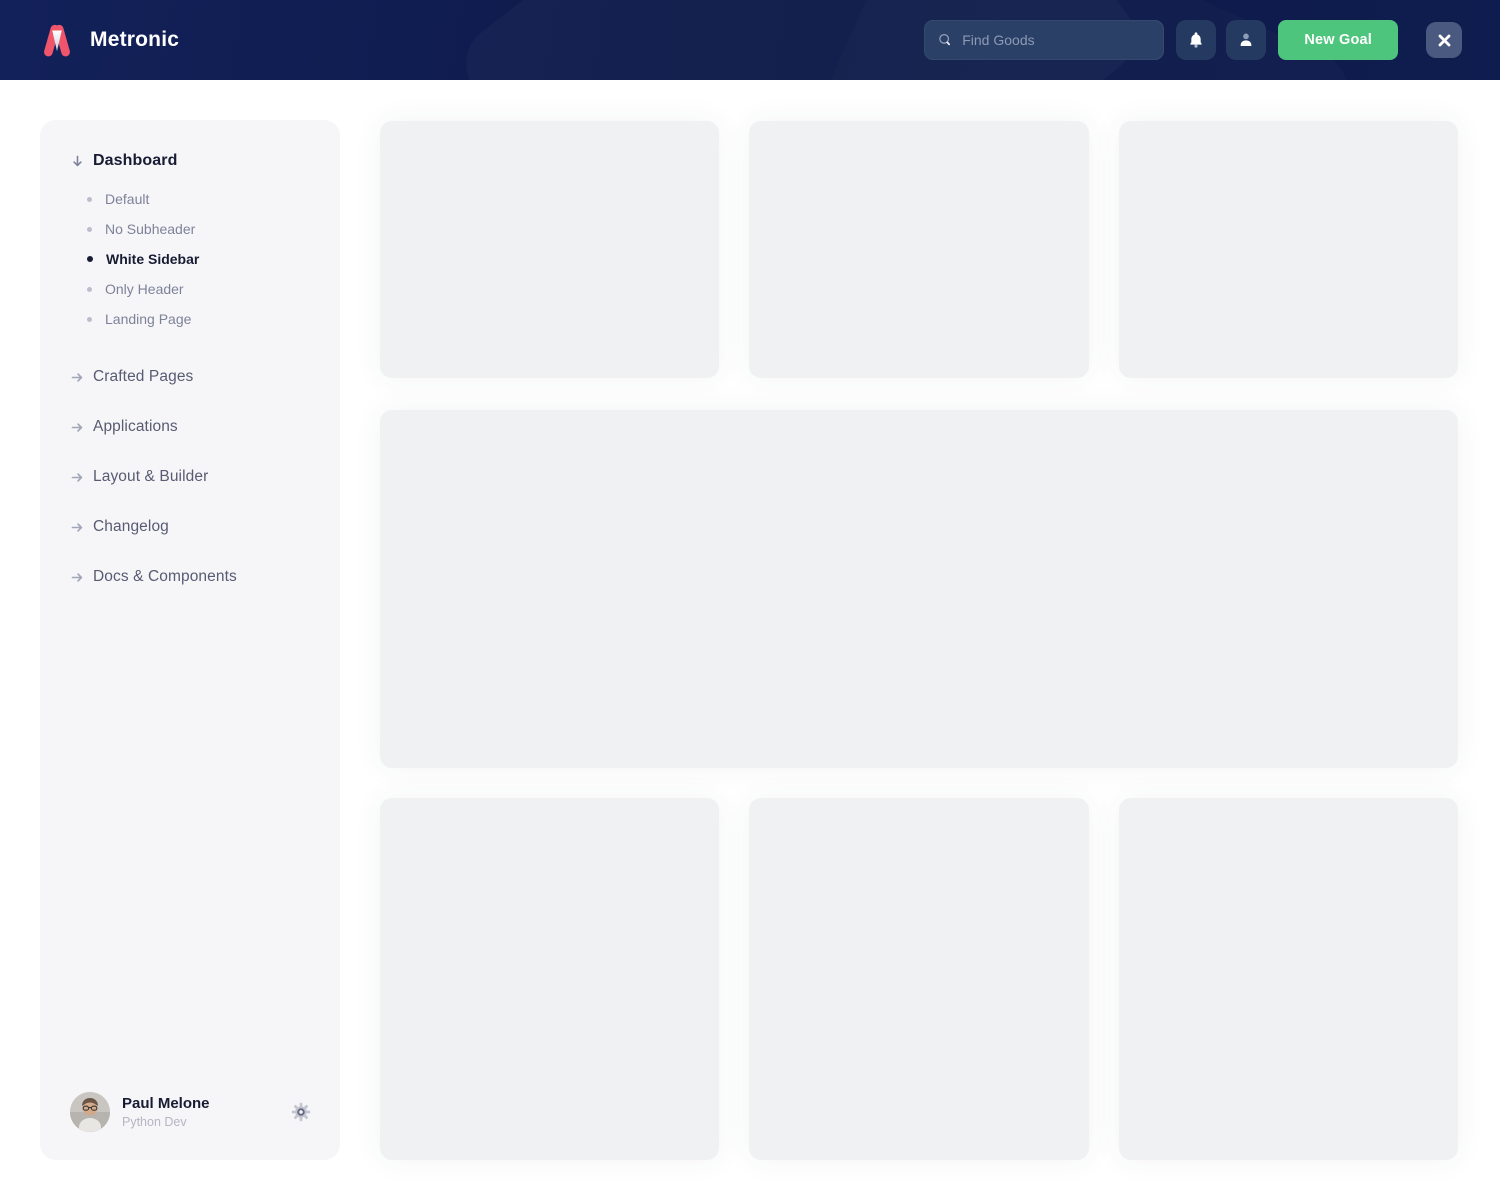  I want to click on close-icon, so click(1444, 40).